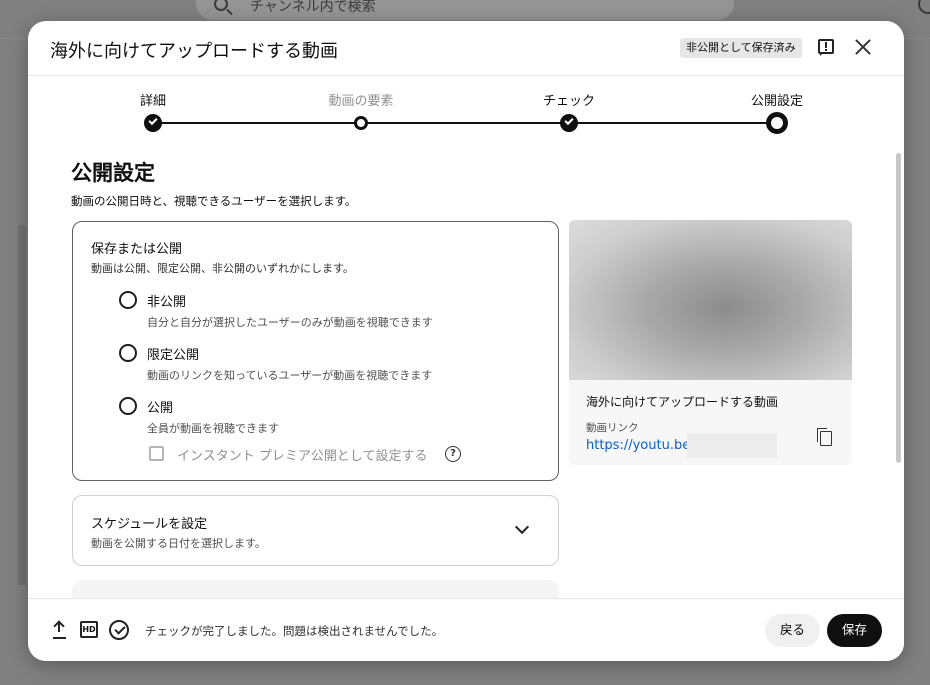 This screenshot has width=930, height=685. Describe the element at coordinates (213, 428) in the screenshot. I see `radio-description-public: 全員が動画を視聴できます` at that location.